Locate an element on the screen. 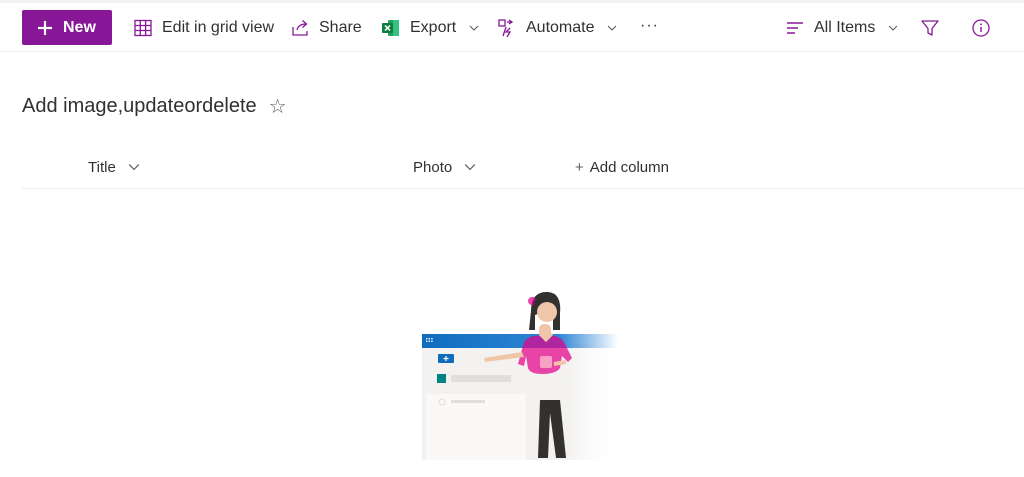 This screenshot has height=477, width=1024. export-button: Export is located at coordinates (430, 28).